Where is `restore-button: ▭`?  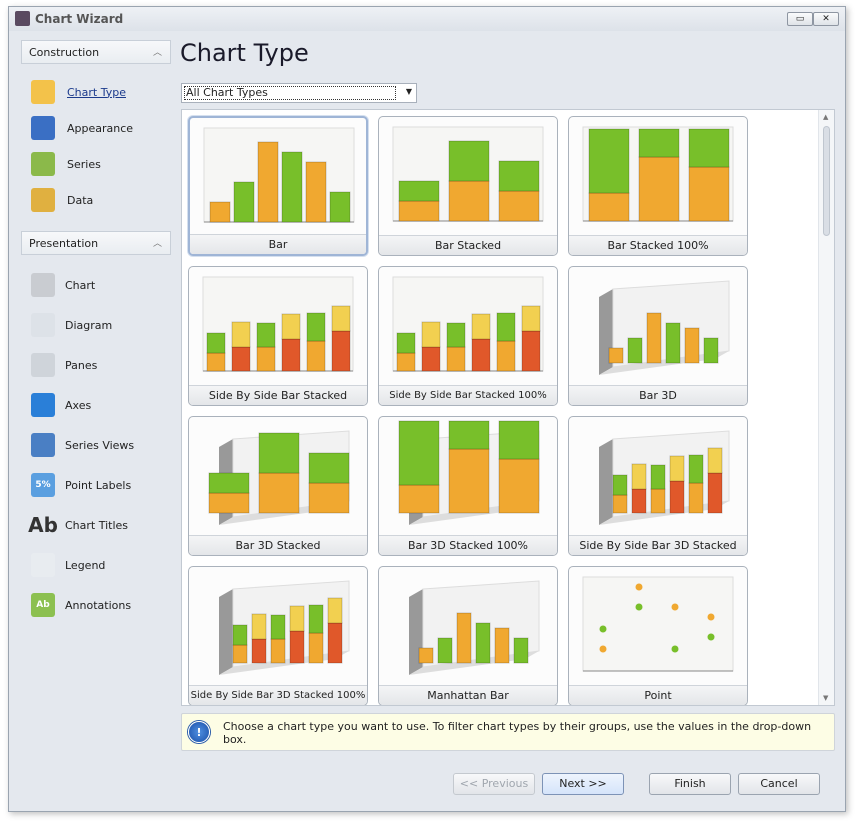
restore-button: ▭ is located at coordinates (800, 19).